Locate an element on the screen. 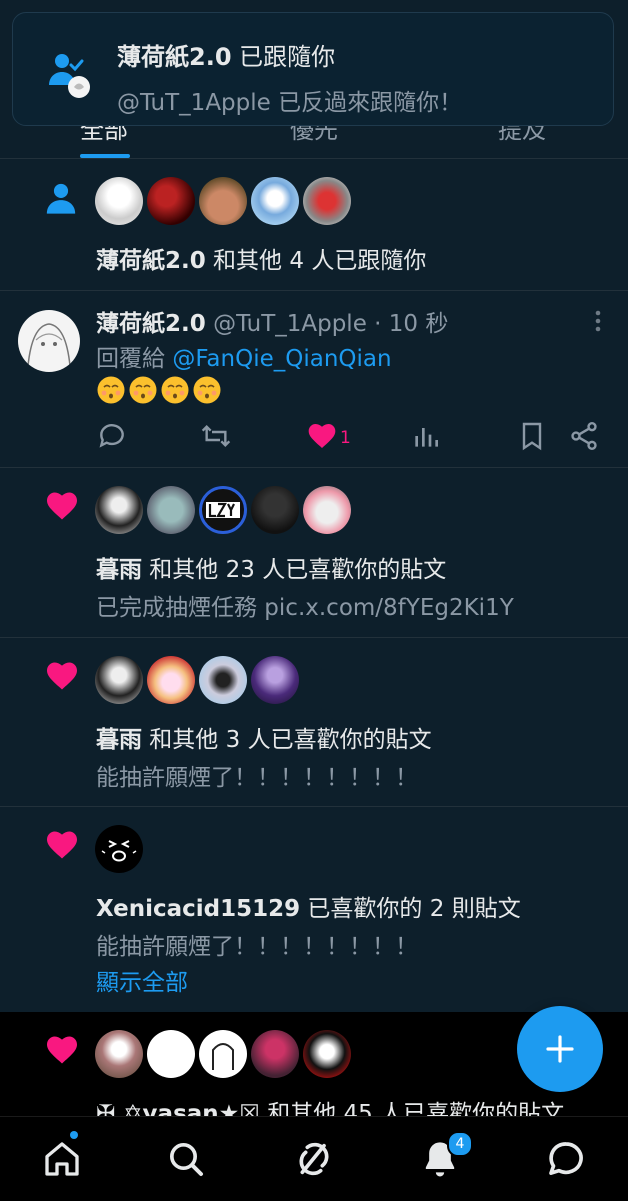 The width and height of the screenshot is (628, 1201). follow-text: 薄荷紙2.0 和其他 4 人已跟隨你 is located at coordinates (261, 261).